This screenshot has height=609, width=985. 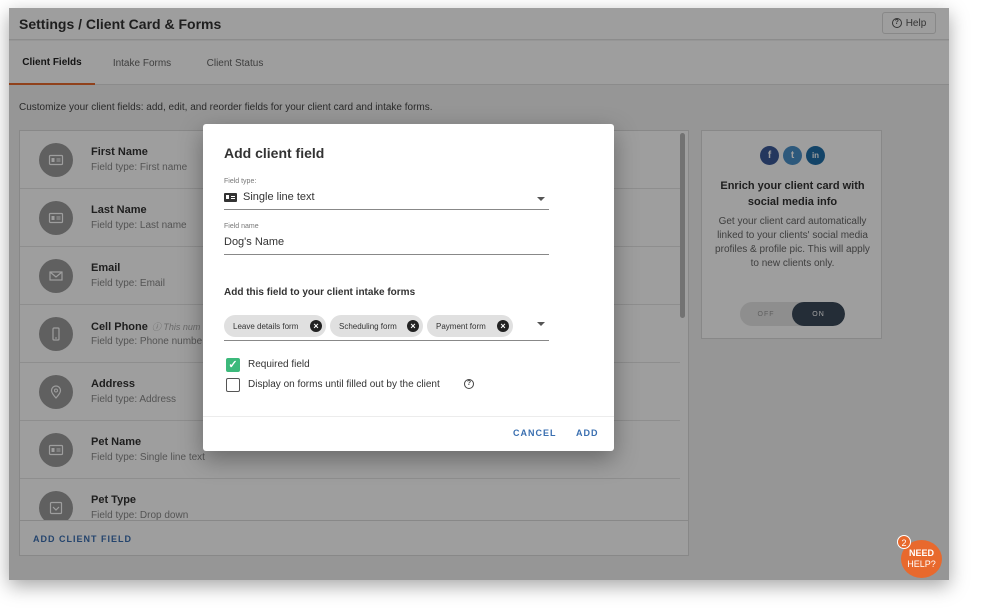 I want to click on add-button: ADD, so click(x=587, y=433).